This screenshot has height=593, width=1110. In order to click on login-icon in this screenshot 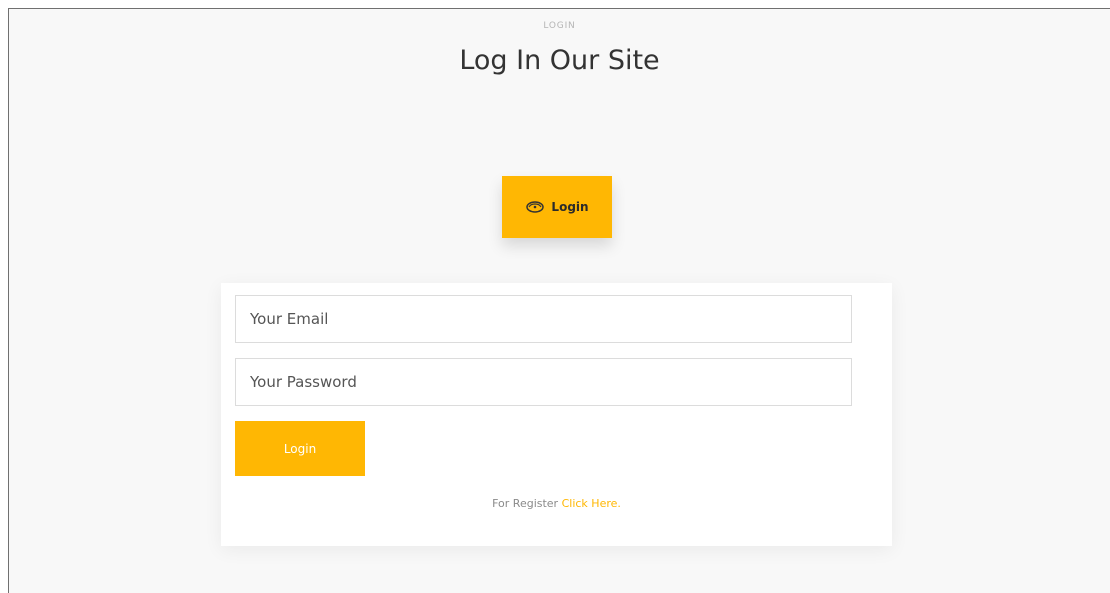, I will do `click(535, 207)`.